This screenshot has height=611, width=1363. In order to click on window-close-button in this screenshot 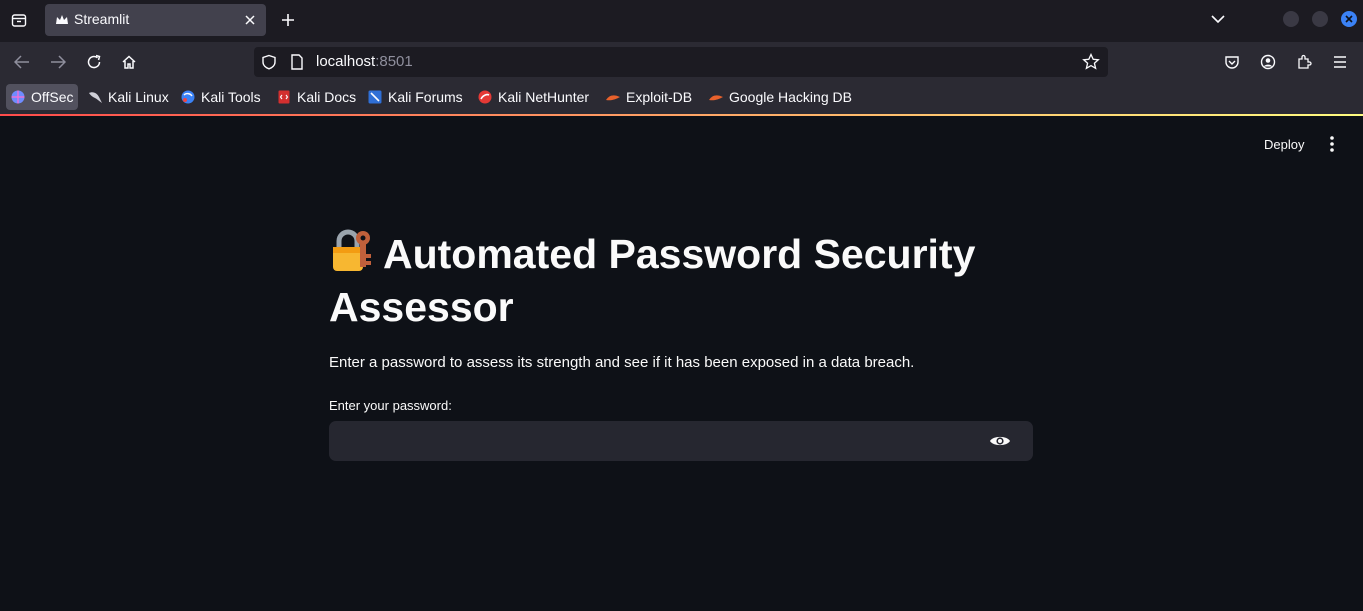, I will do `click(1349, 19)`.